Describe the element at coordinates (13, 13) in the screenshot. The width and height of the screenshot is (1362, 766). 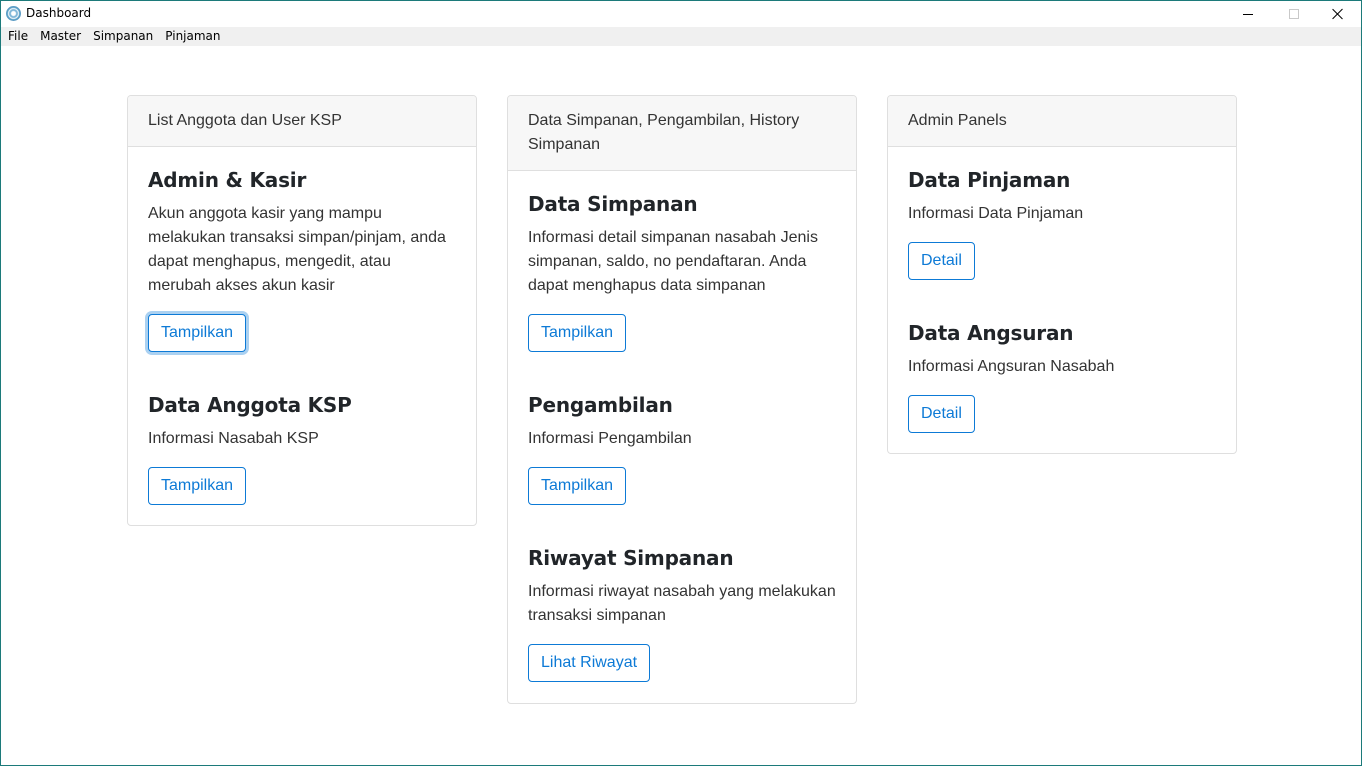
I see `app-icon` at that location.